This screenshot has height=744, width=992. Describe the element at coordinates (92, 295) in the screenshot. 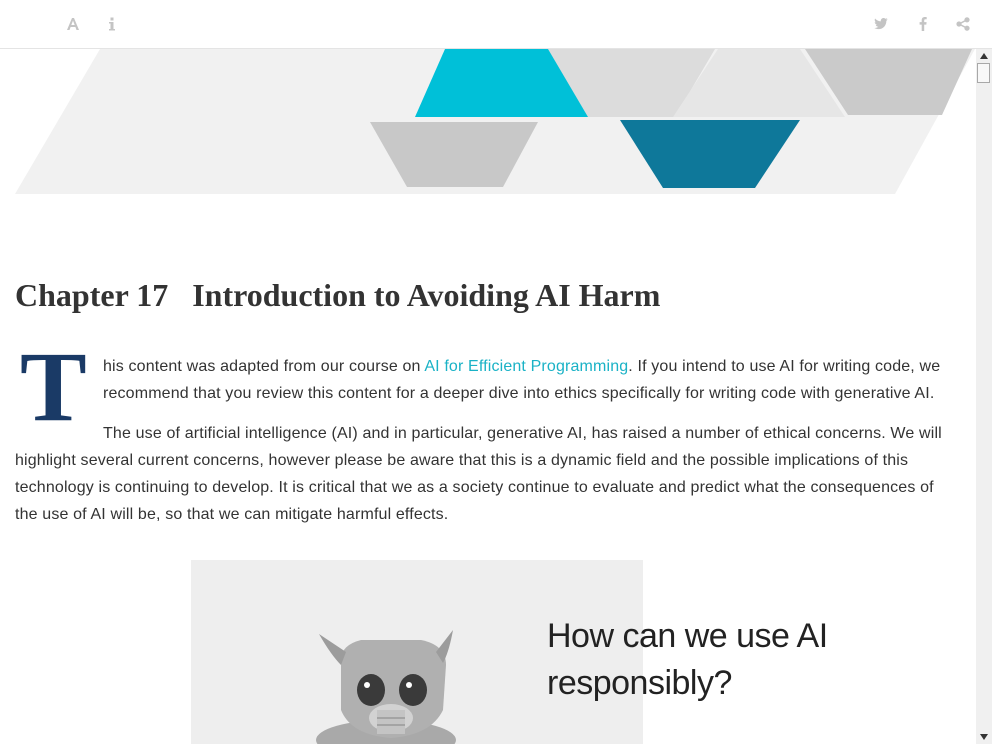

I see `chapter-number: Chapter 17` at that location.